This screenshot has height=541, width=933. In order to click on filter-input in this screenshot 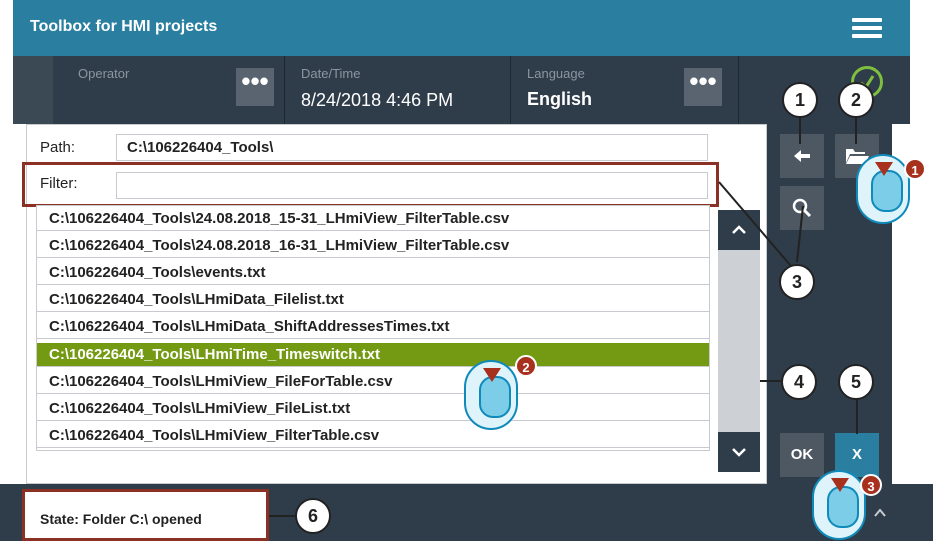, I will do `click(412, 185)`.